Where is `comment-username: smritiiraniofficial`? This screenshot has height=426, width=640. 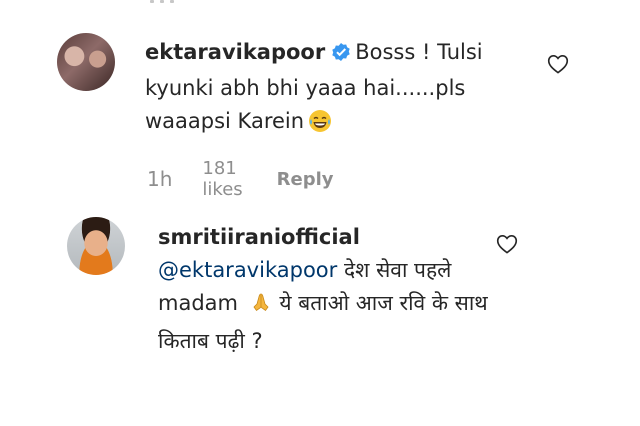 comment-username: smritiiraniofficial is located at coordinates (259, 237).